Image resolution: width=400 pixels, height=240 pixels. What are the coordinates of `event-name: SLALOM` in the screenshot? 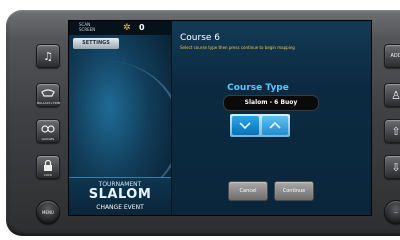 It's located at (120, 194).